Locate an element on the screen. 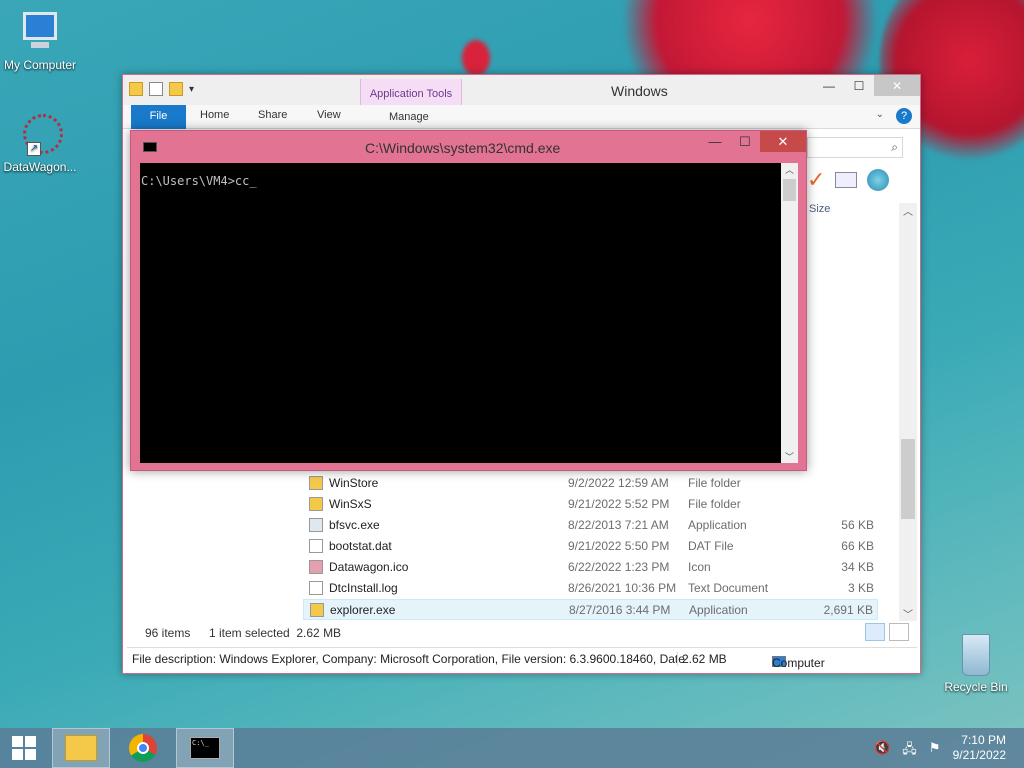  file-name: bfsvc.exe is located at coordinates (354, 525).